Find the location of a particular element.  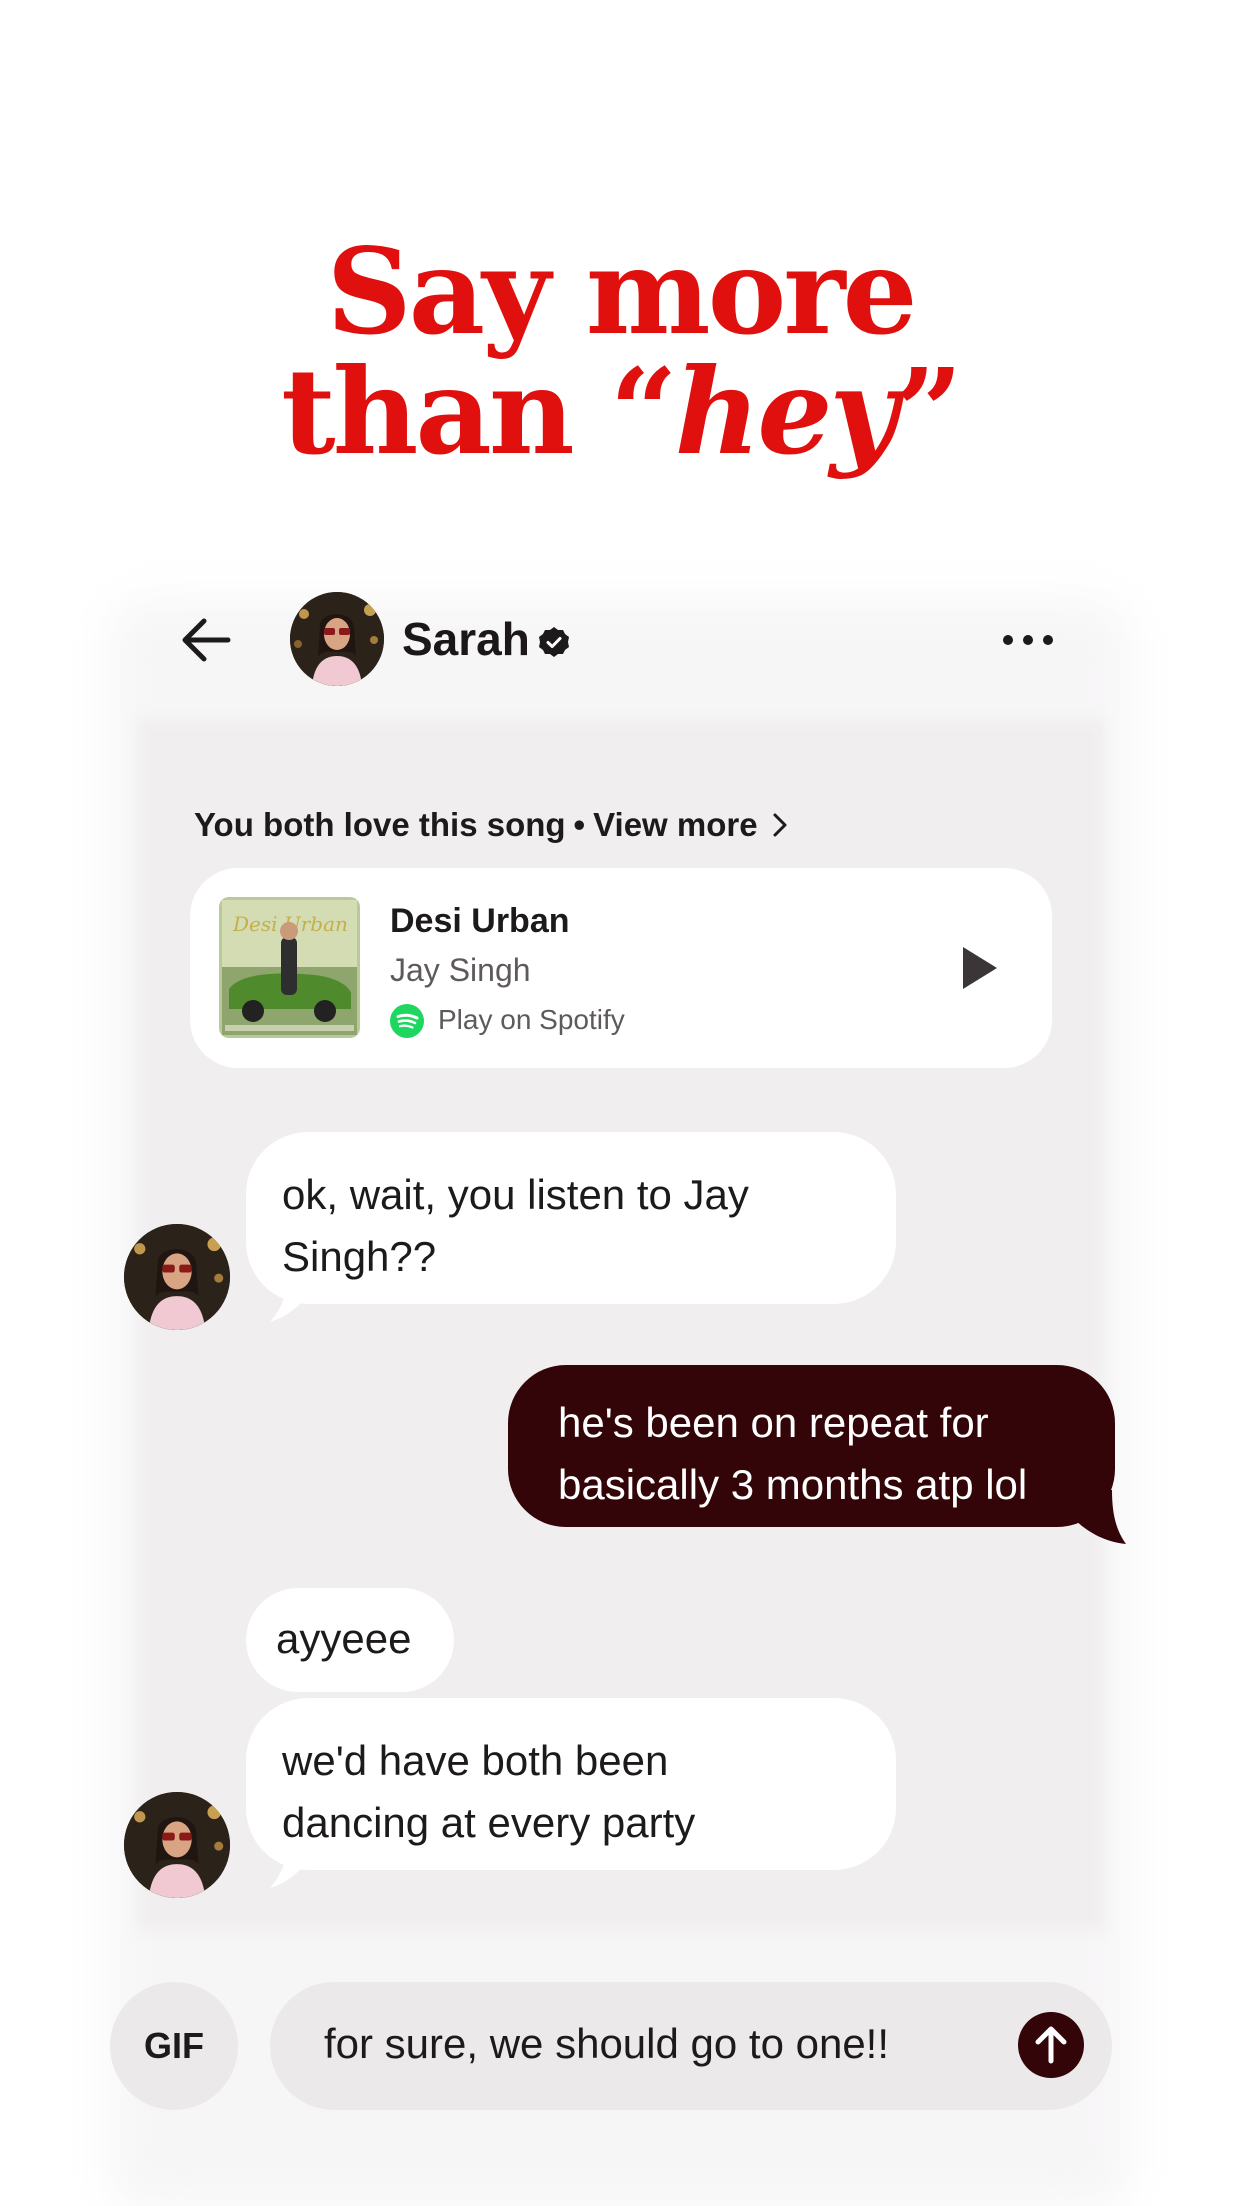

avatar-photo is located at coordinates (337, 639).